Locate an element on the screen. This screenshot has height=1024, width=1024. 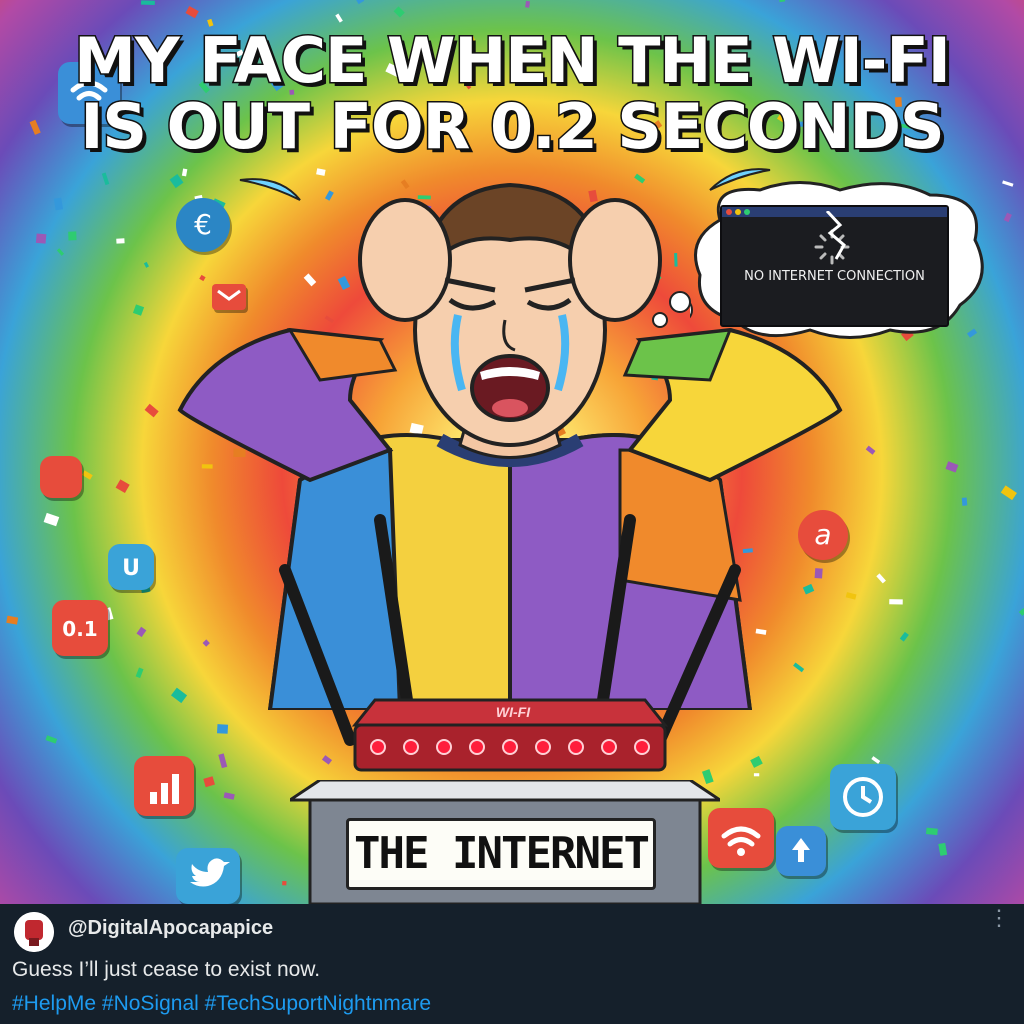
no-internet-message: NO INTERNET CONNECTION is located at coordinates (834, 276).